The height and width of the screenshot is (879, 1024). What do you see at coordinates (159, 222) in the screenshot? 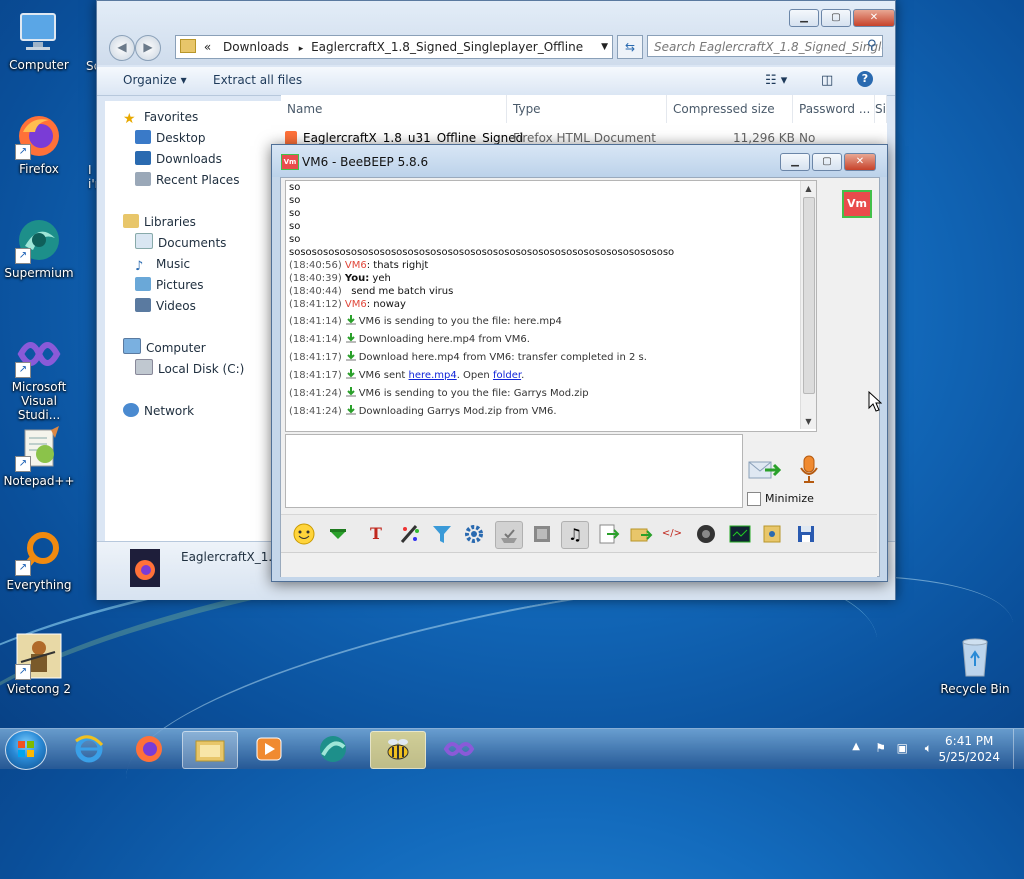
I see `nav-libraries: Libraries` at bounding box center [159, 222].